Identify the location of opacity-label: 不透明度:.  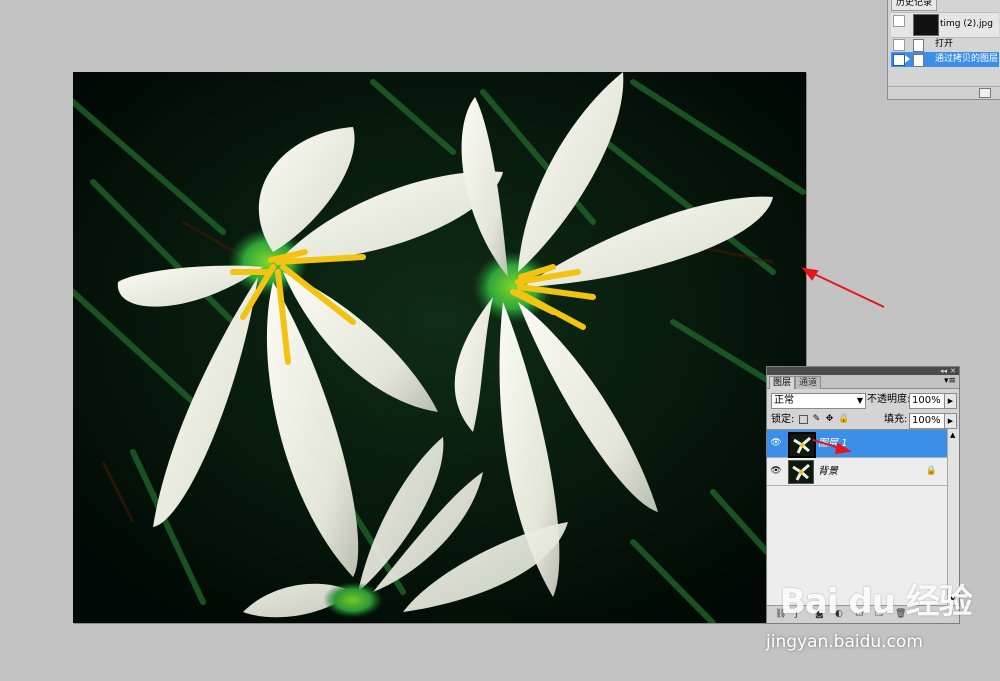
(889, 399).